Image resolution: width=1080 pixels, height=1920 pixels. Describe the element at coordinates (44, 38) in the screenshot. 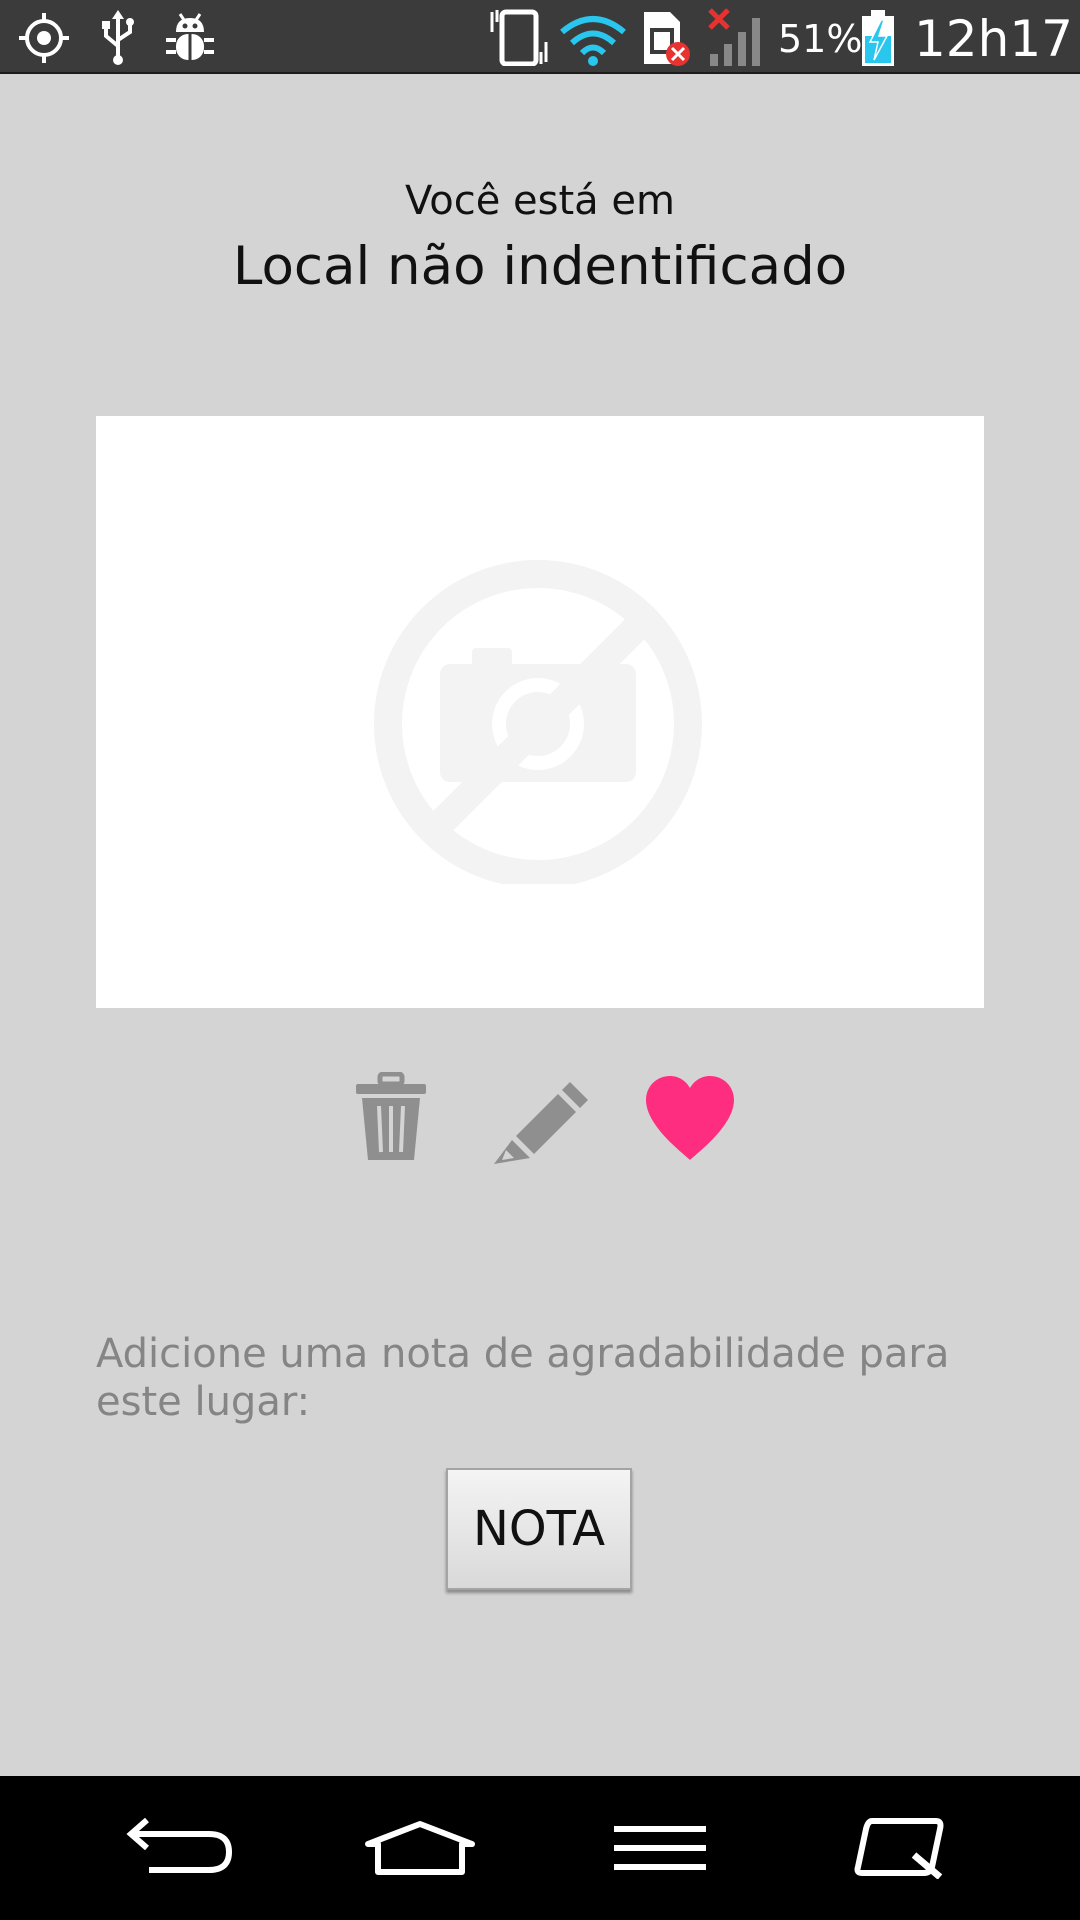

I see `gps-icon` at that location.